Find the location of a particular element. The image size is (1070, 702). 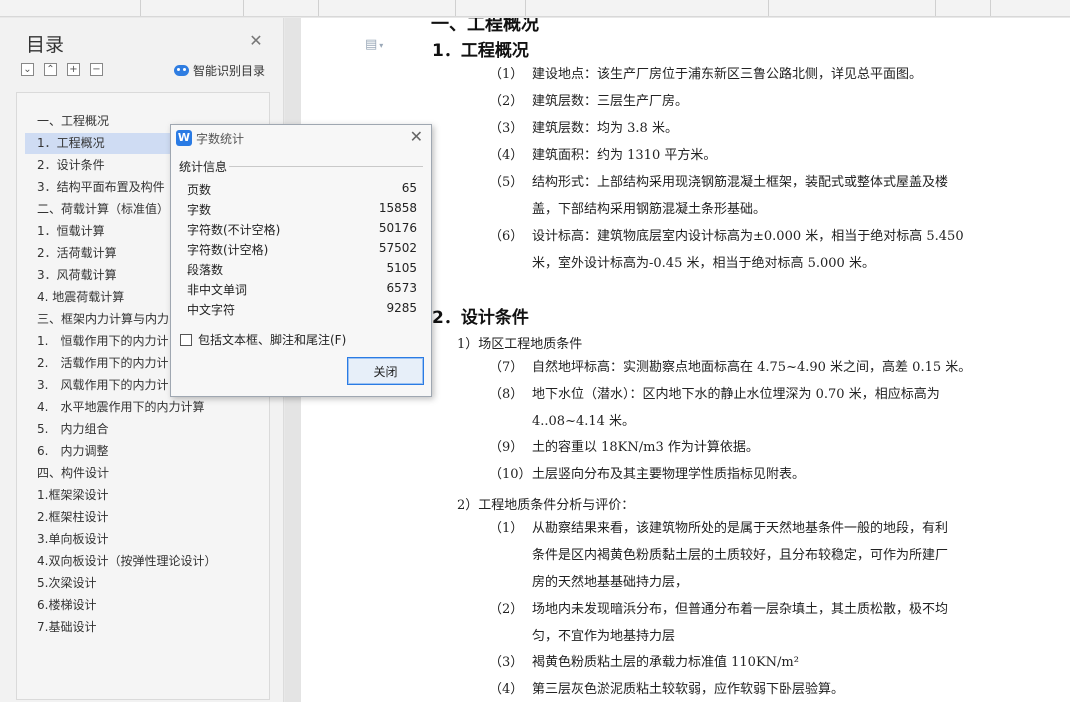

item-text: 建筑面积：约为 1310 平方米。 is located at coordinates (624, 155).